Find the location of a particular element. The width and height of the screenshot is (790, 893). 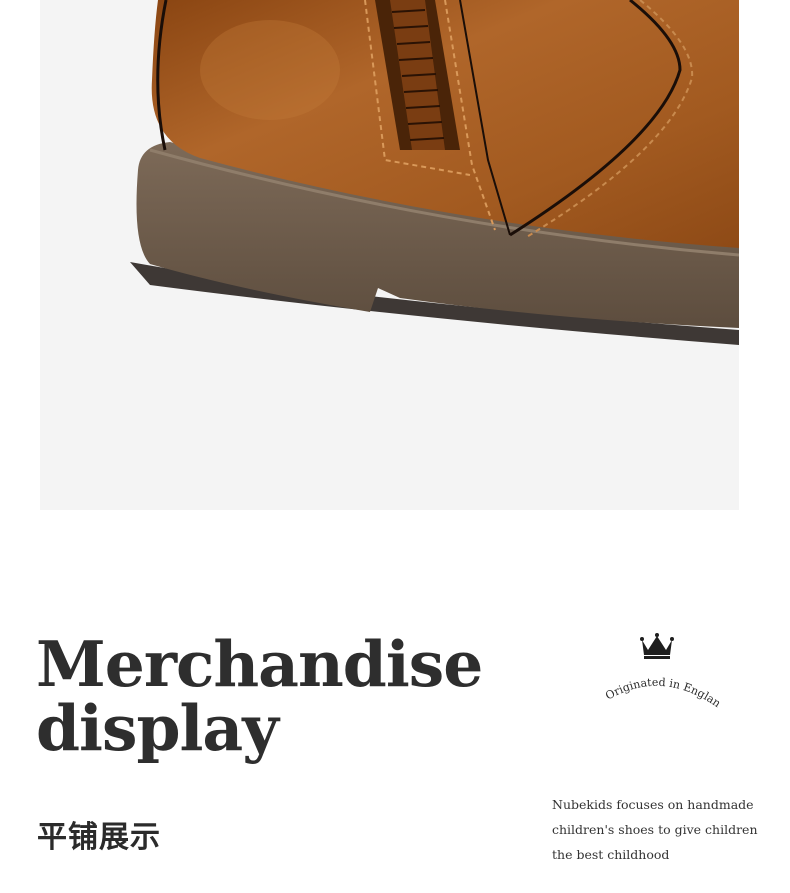

section-heading: Merchandise display is located at coordinates (271, 696).